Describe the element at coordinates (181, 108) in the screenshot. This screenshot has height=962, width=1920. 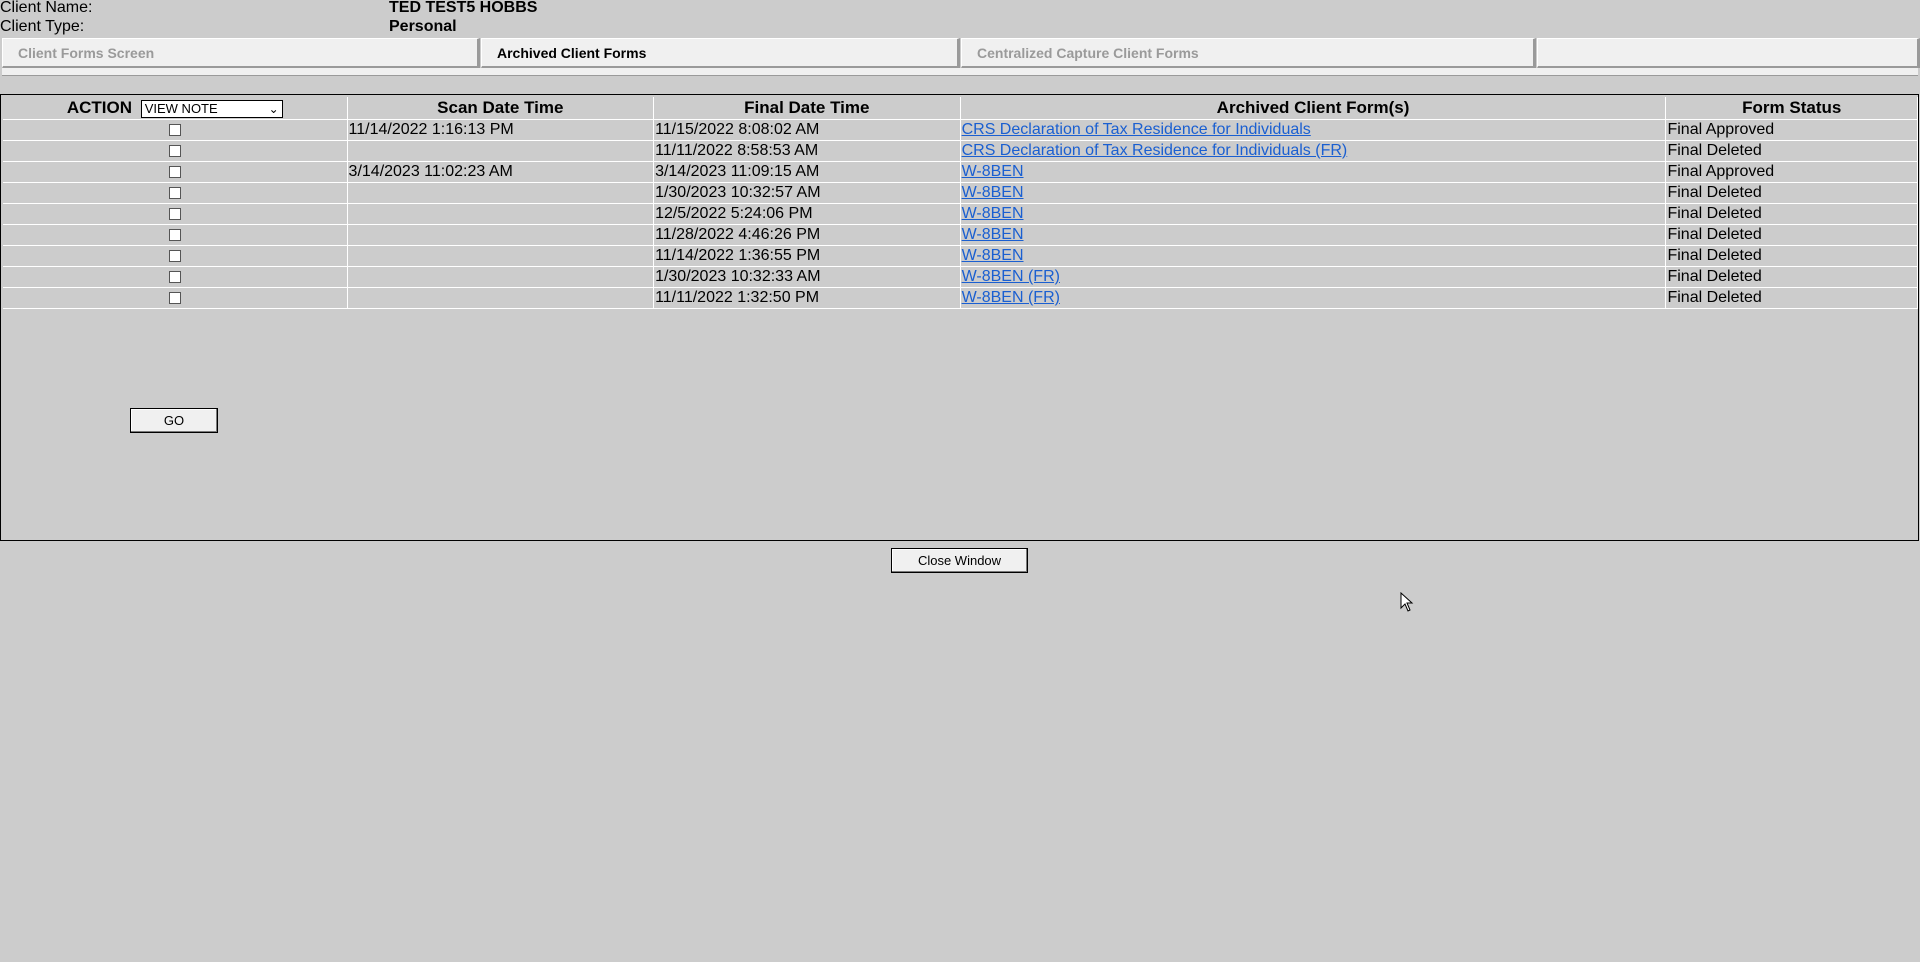
I see `action-select-value: VIEW NOTE` at that location.